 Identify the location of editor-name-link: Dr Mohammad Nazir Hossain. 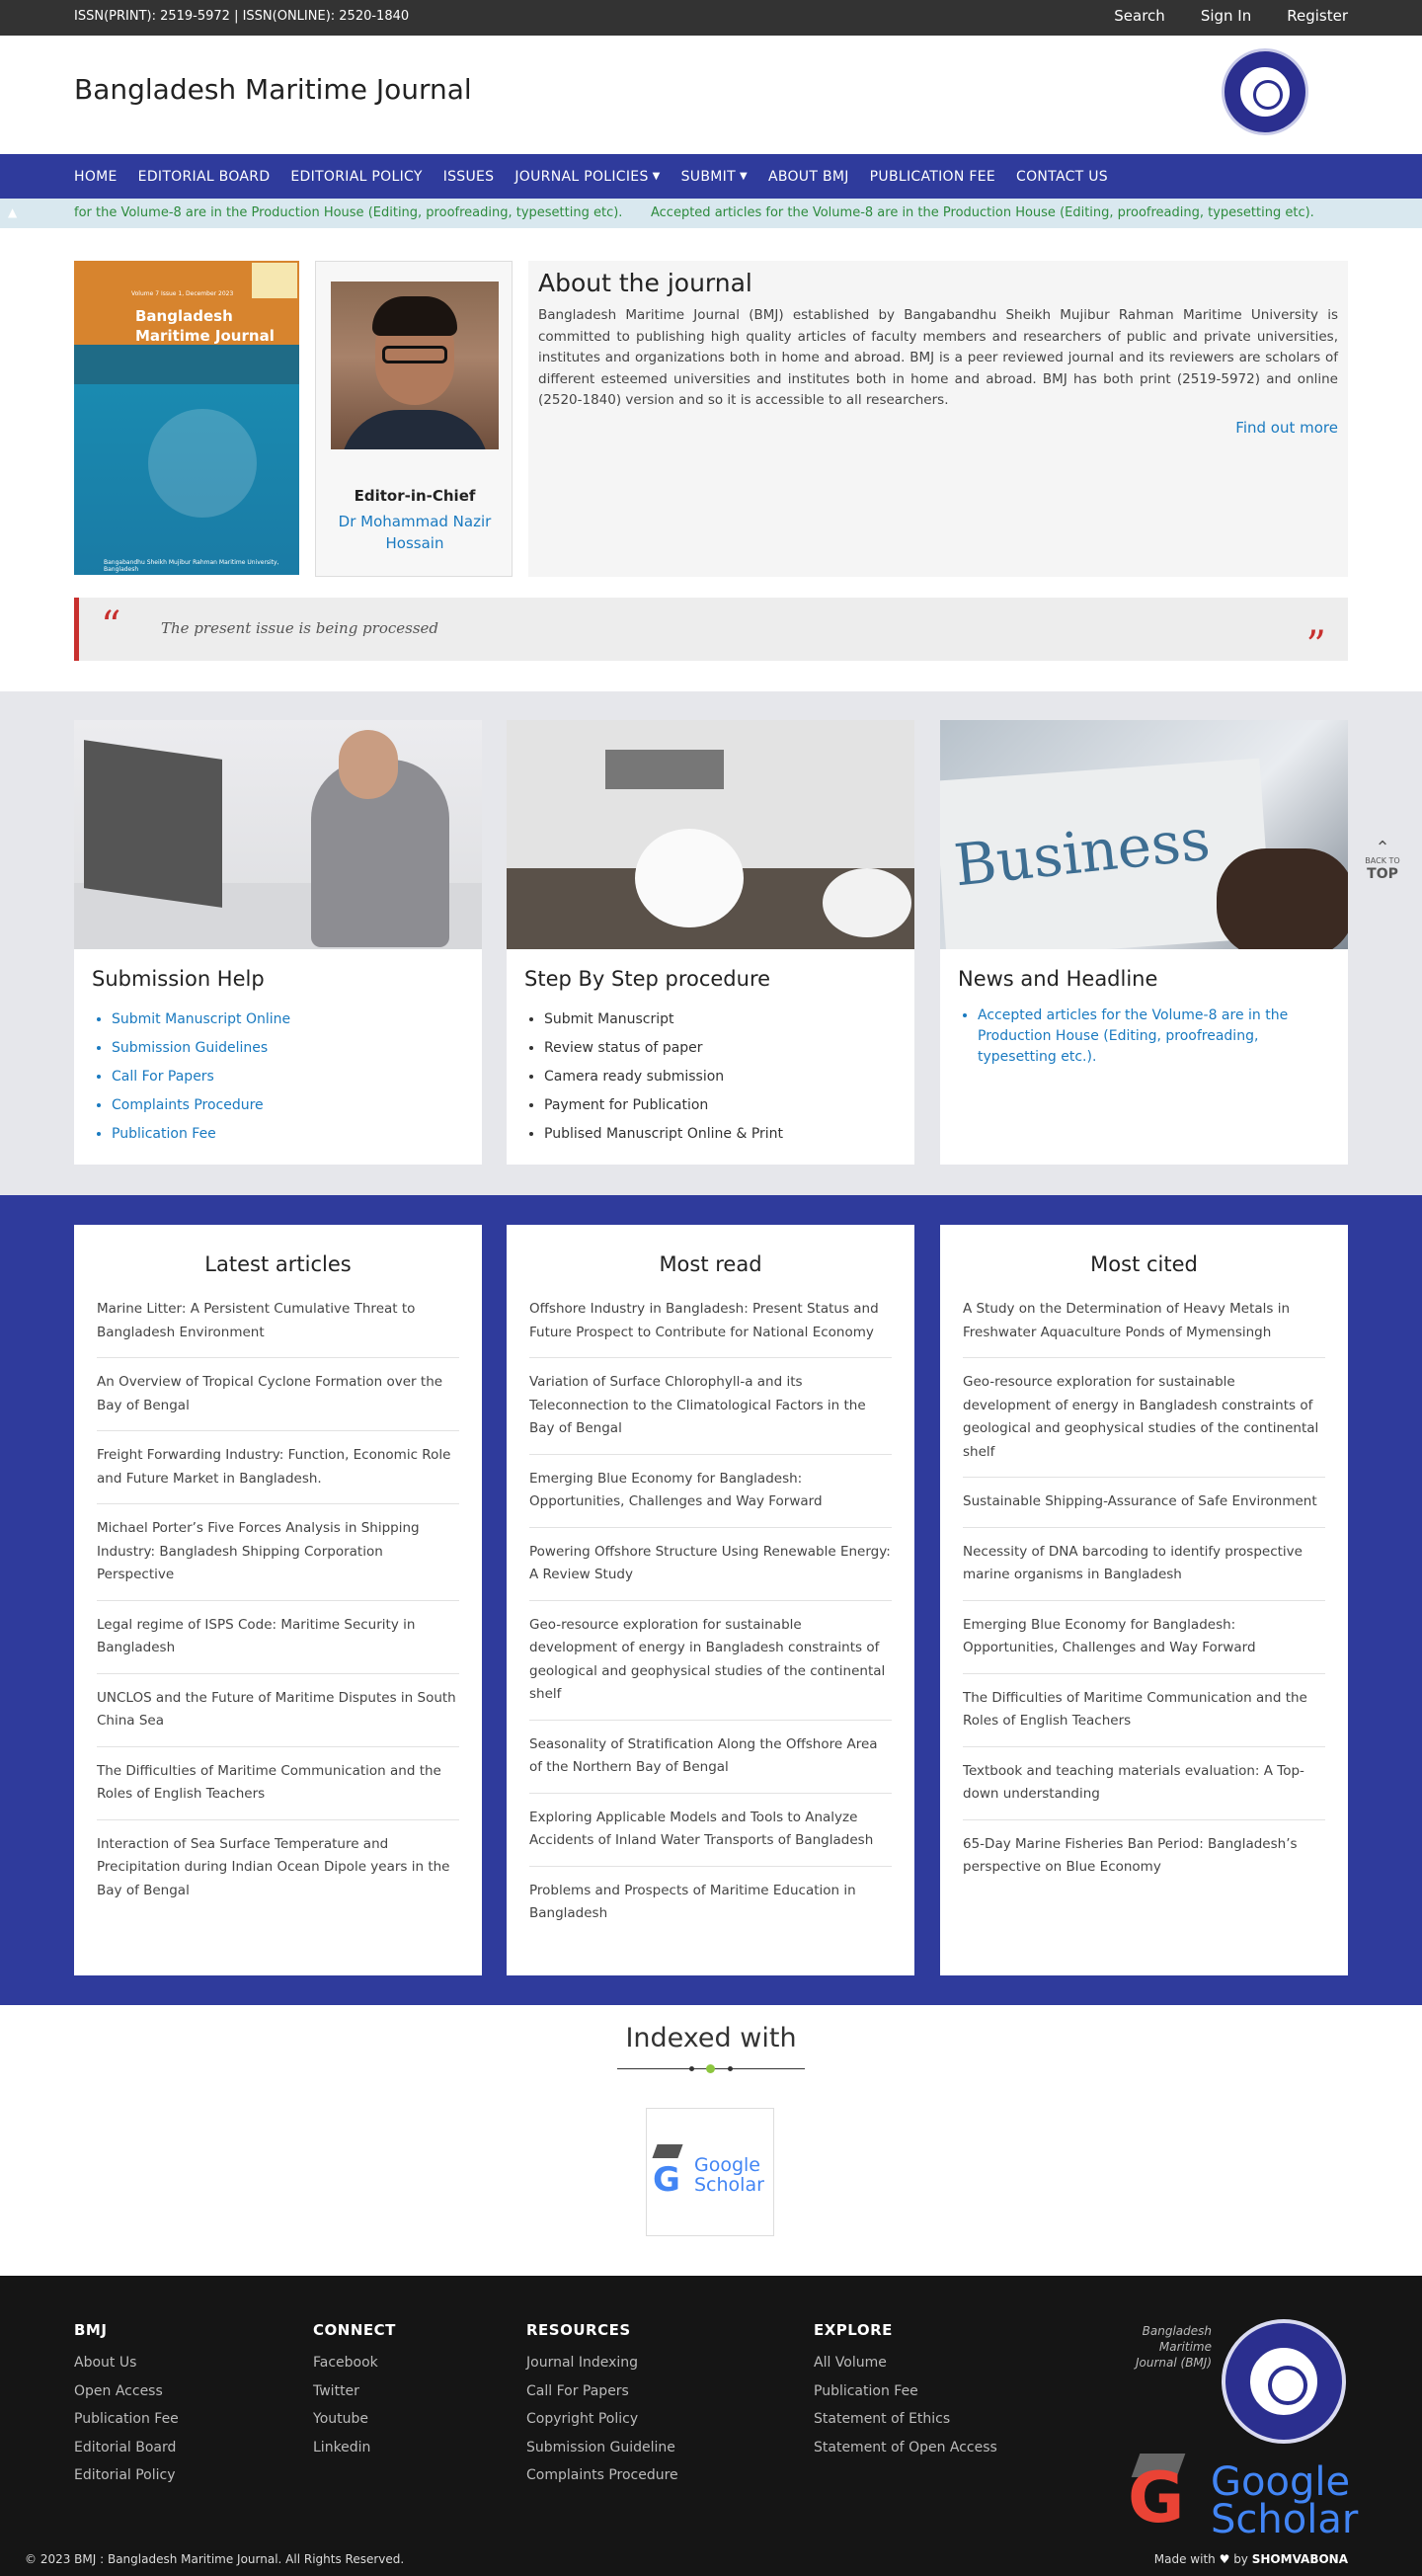
(415, 532).